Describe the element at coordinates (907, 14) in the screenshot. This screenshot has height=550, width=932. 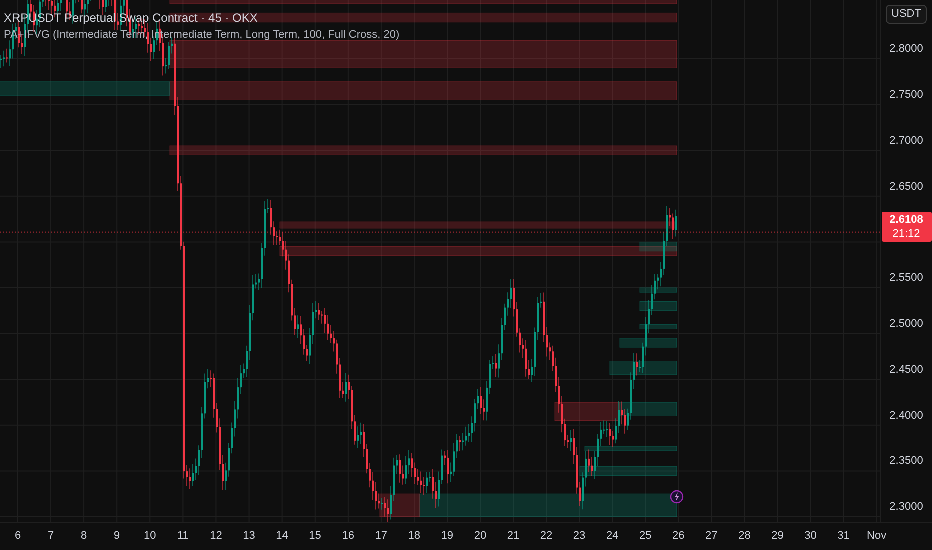
I see `currency-button: USDT` at that location.